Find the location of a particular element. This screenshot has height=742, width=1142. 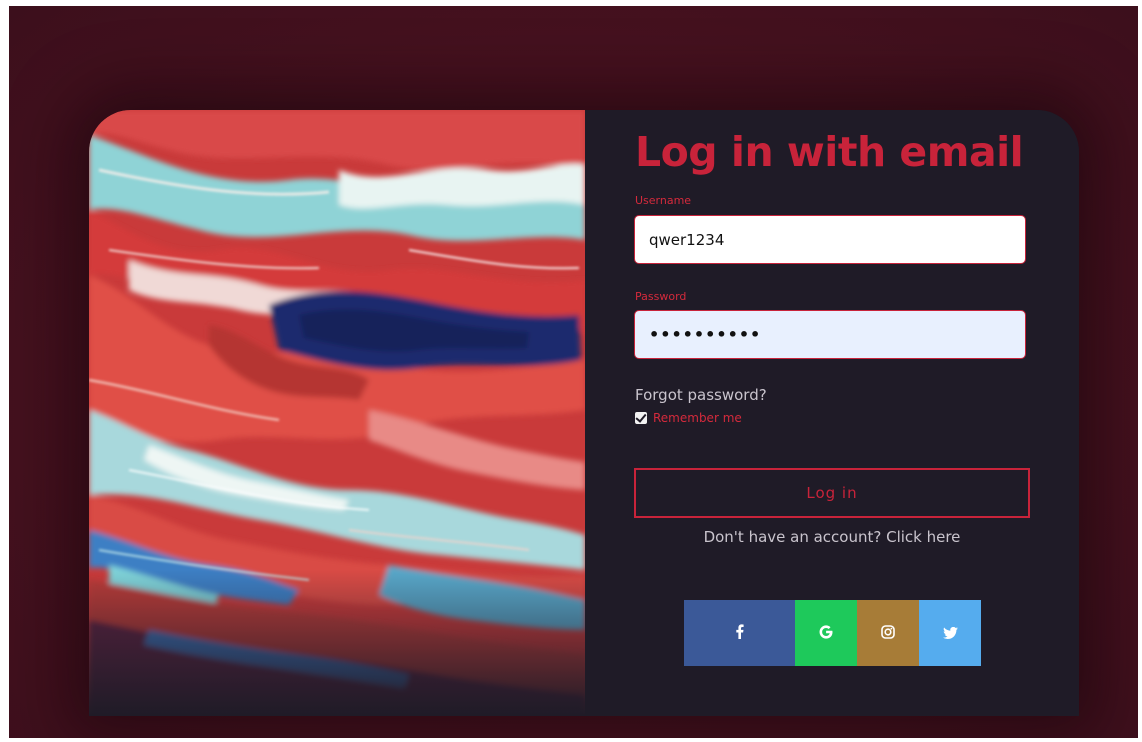

remember-me-row: Remember me is located at coordinates (688, 418).